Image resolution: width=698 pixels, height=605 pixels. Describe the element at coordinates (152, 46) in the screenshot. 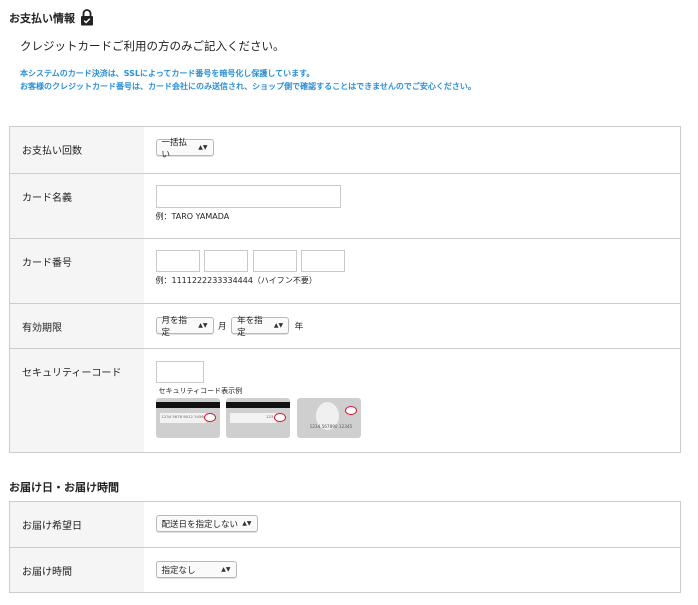

I see `payment-lead-text: クレジットカードご利用の方のみご記入ください。` at that location.